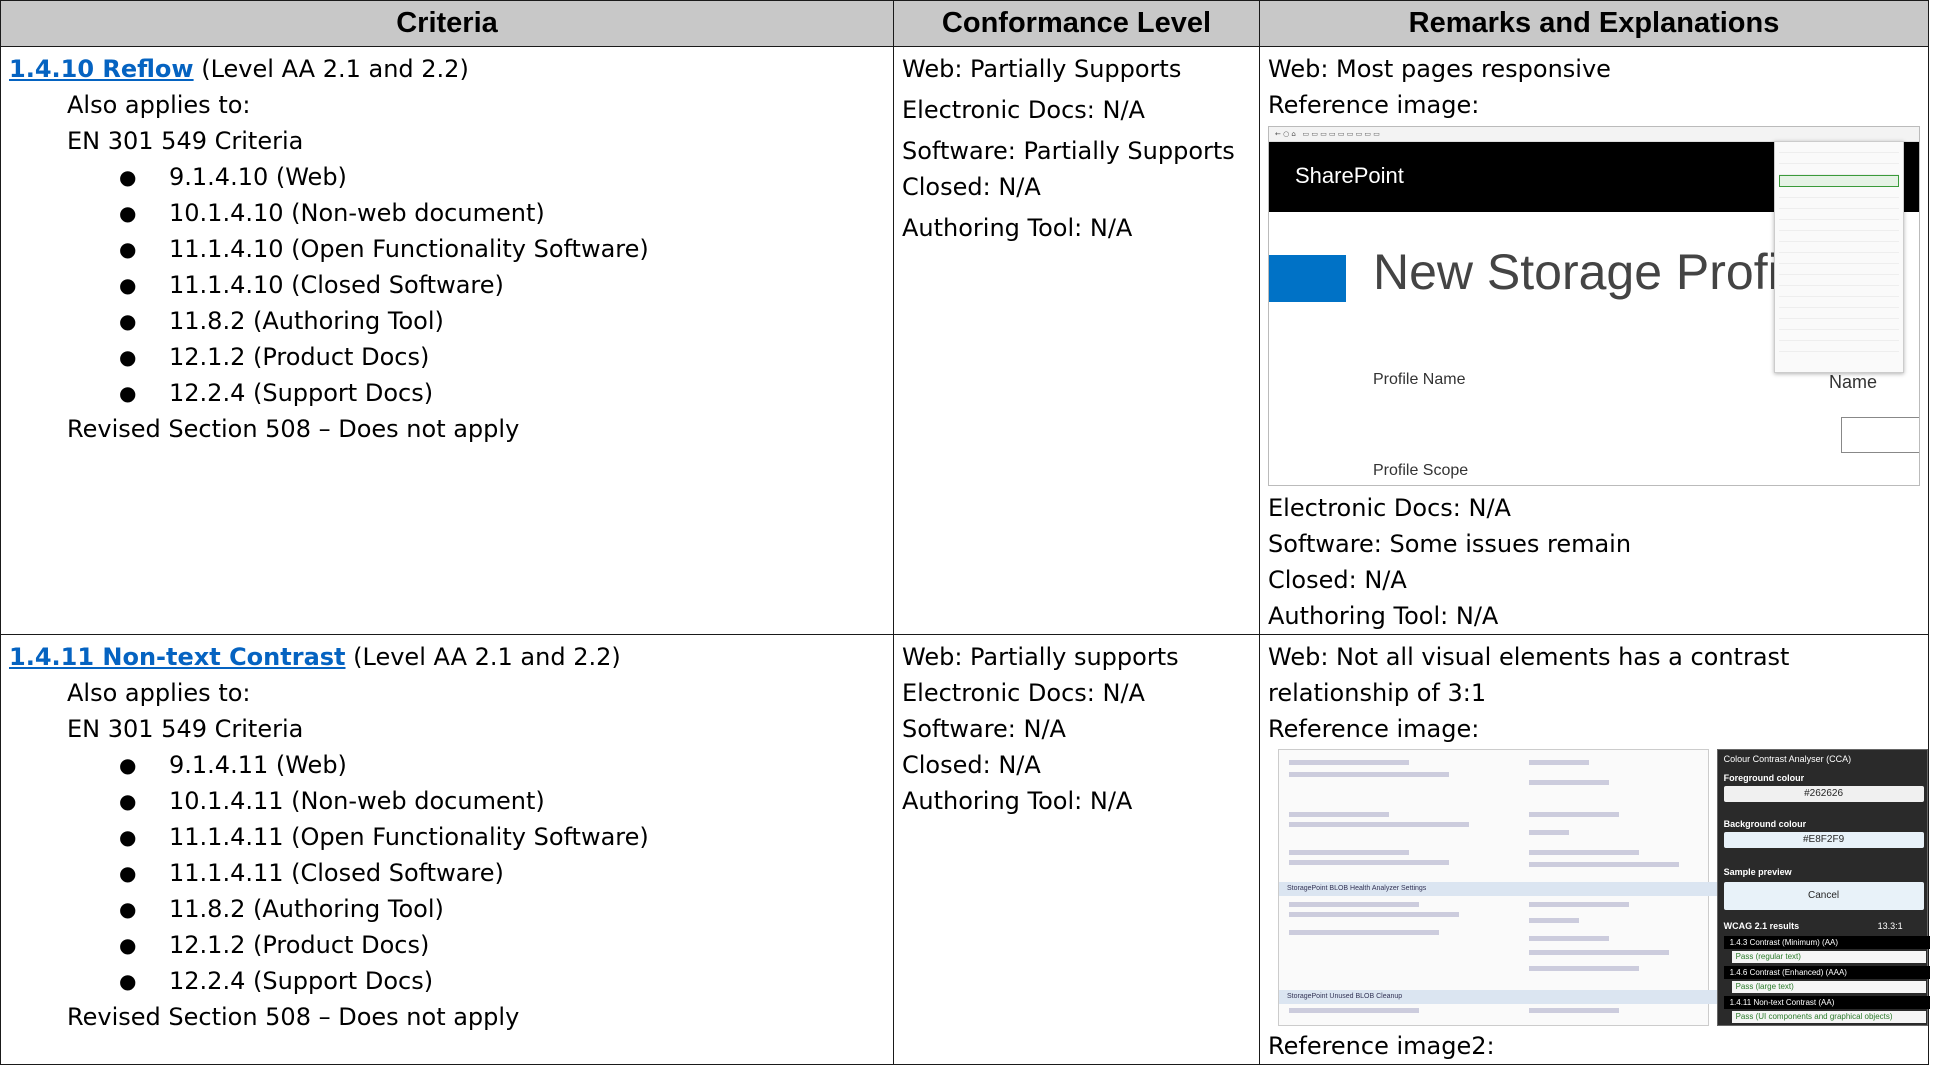 The width and height of the screenshot is (1933, 1065). What do you see at coordinates (1839, 257) in the screenshot?
I see `browser-menu` at bounding box center [1839, 257].